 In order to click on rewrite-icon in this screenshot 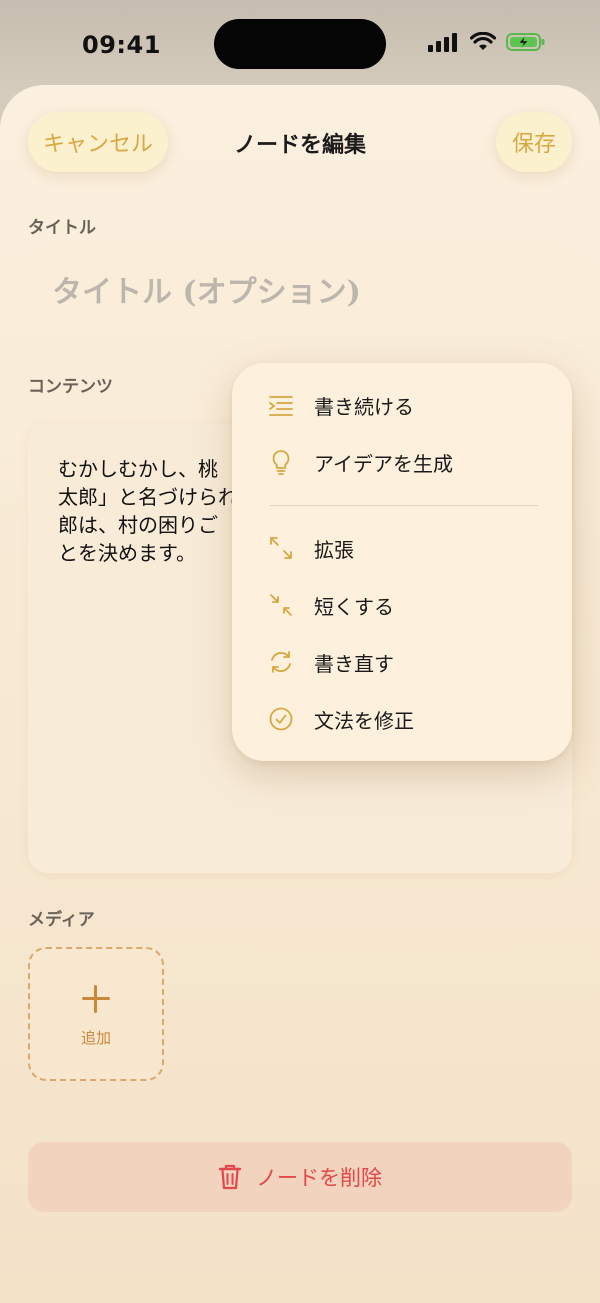, I will do `click(281, 662)`.